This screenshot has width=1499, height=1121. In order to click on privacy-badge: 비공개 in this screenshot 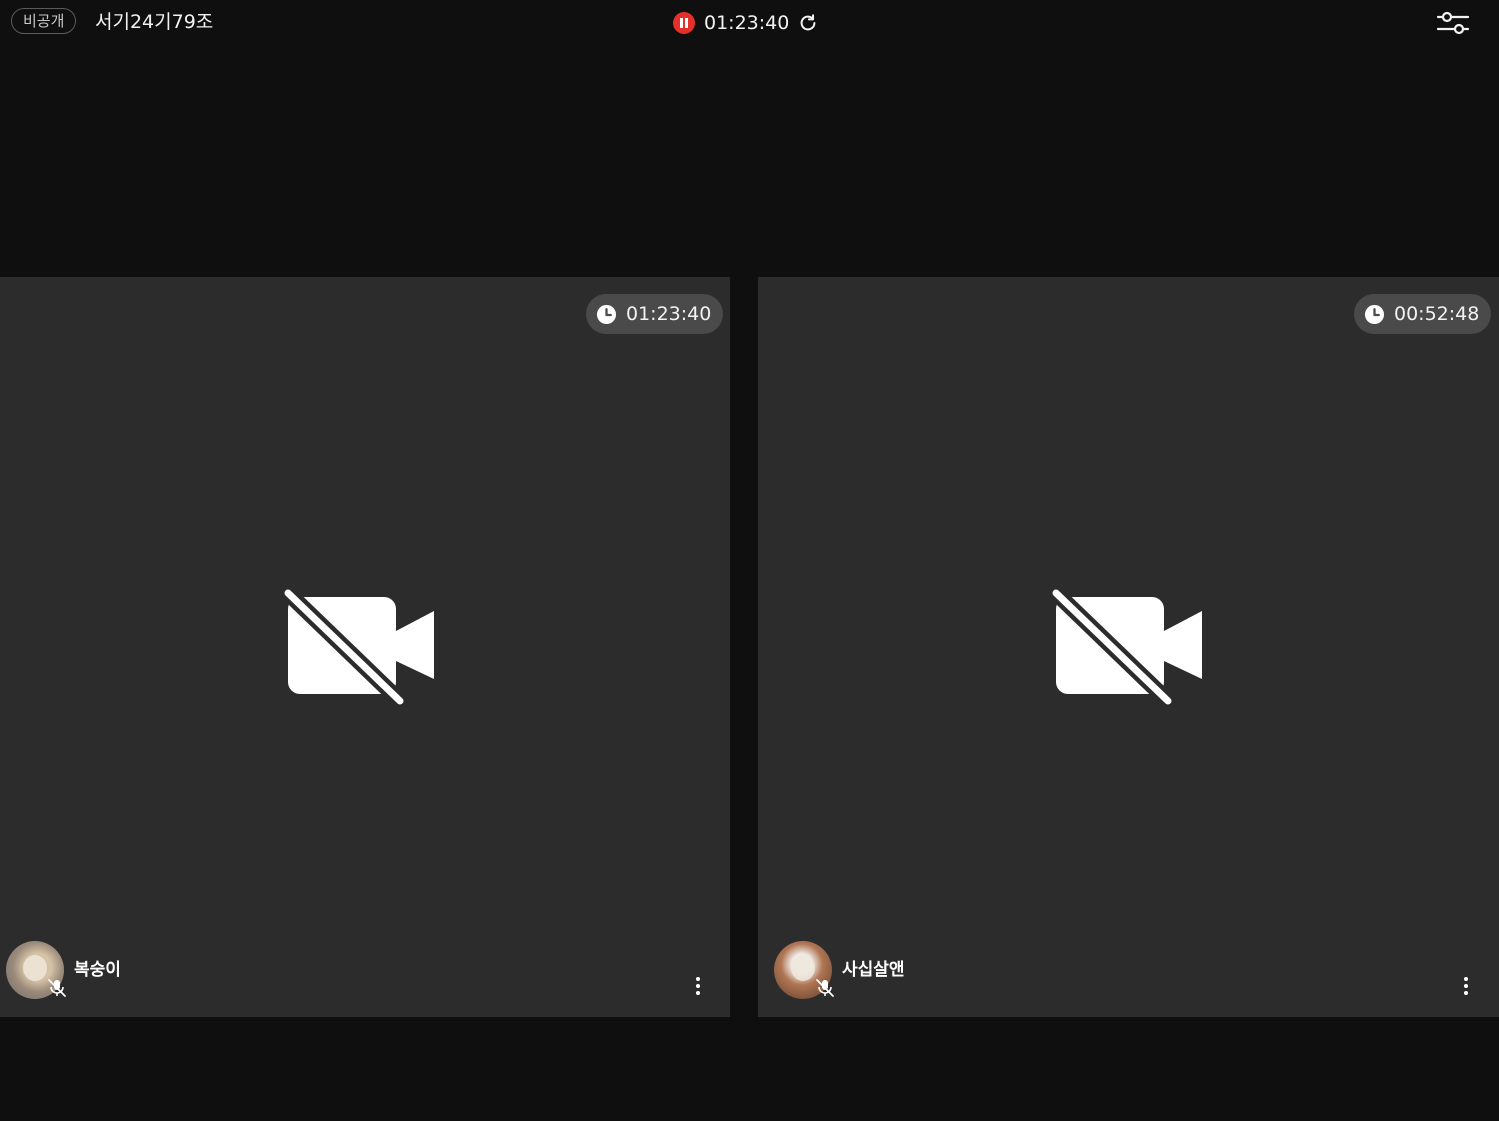, I will do `click(44, 21)`.